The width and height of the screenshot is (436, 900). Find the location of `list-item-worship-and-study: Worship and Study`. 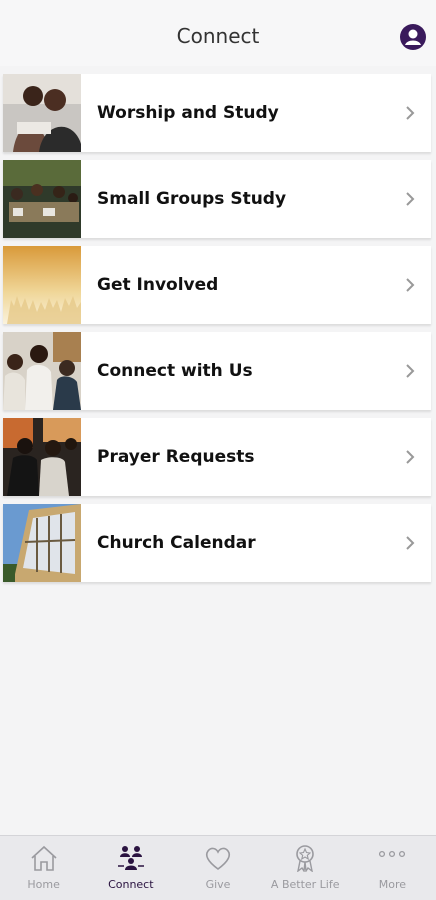

list-item-worship-and-study: Worship and Study is located at coordinates (217, 113).